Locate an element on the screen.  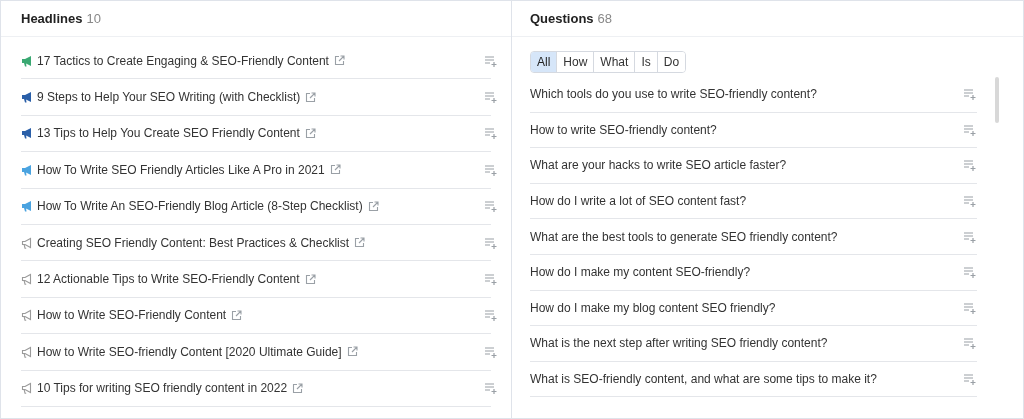
filter-tab: Do is located at coordinates (671, 62).